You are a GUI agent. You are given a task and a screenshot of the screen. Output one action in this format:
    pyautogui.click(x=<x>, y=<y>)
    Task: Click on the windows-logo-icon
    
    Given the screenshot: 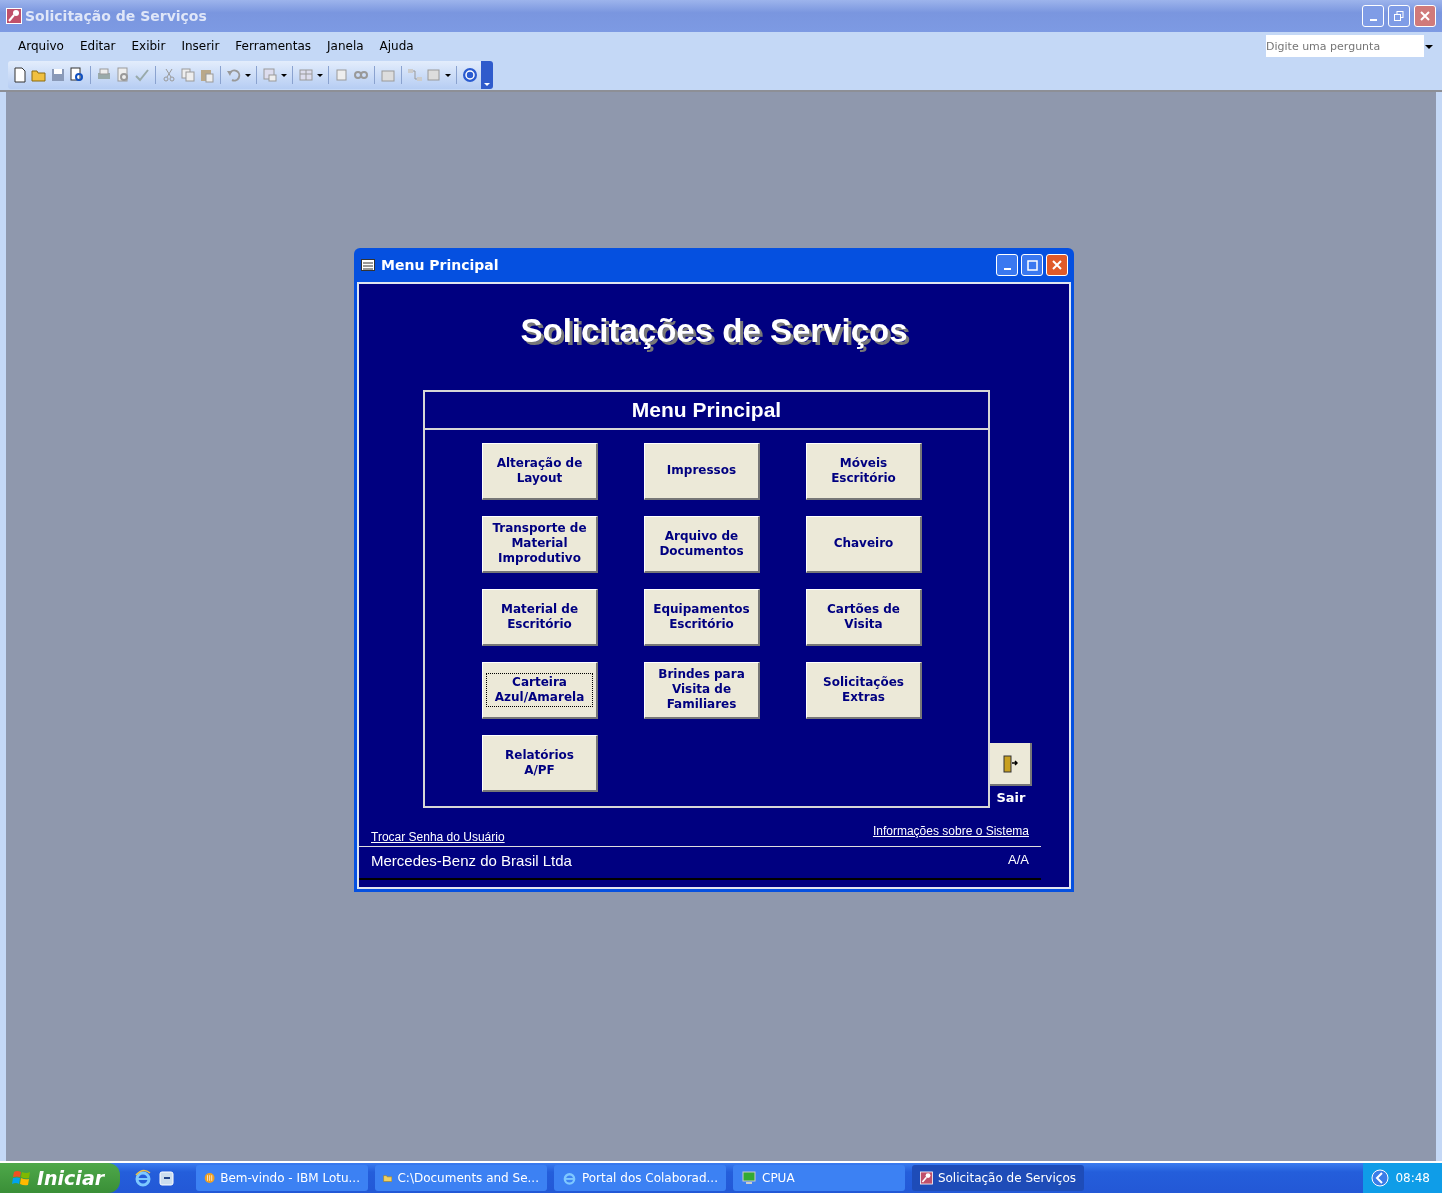 What is the action you would take?
    pyautogui.click(x=22, y=1178)
    